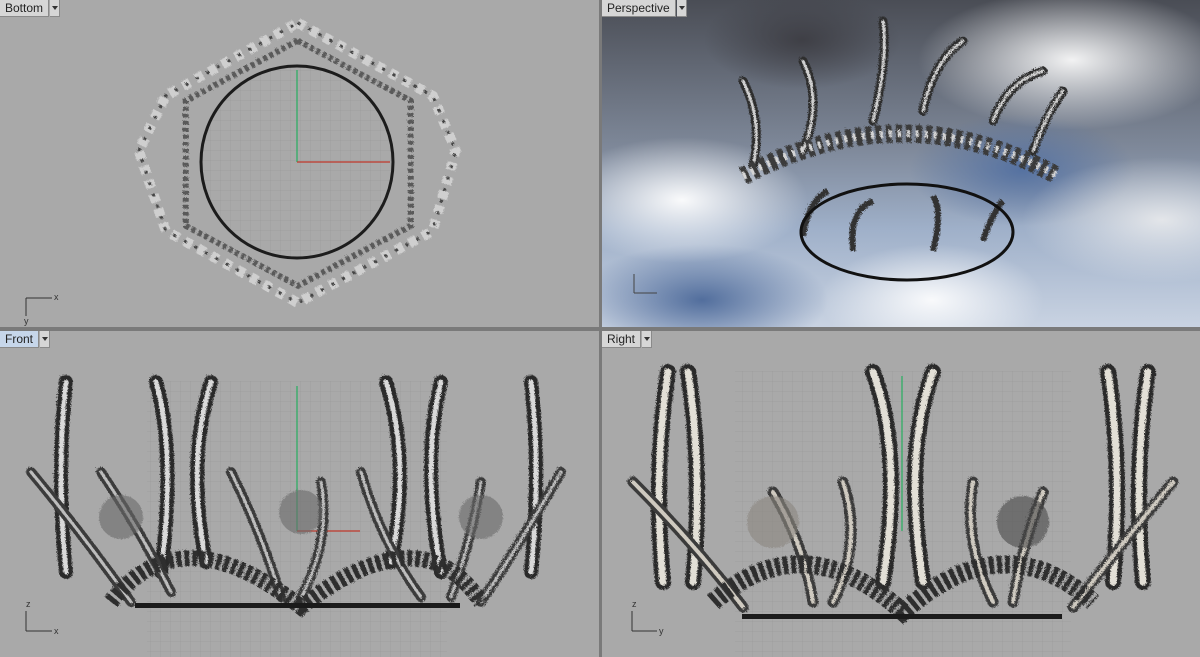  I want to click on viewport-title-perspective: Perspective, so click(644, 8).